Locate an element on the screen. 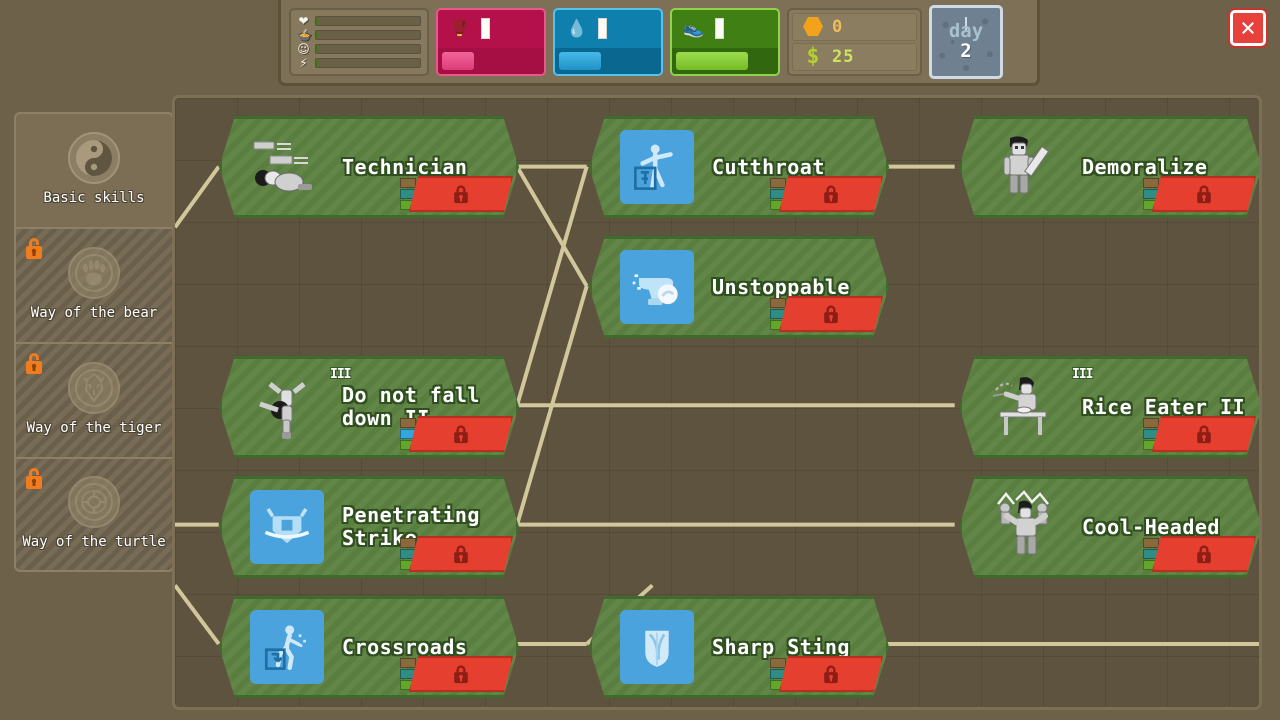 This screenshot has width=1280, height=720. stat-progress-agility is located at coordinates (608, 60).